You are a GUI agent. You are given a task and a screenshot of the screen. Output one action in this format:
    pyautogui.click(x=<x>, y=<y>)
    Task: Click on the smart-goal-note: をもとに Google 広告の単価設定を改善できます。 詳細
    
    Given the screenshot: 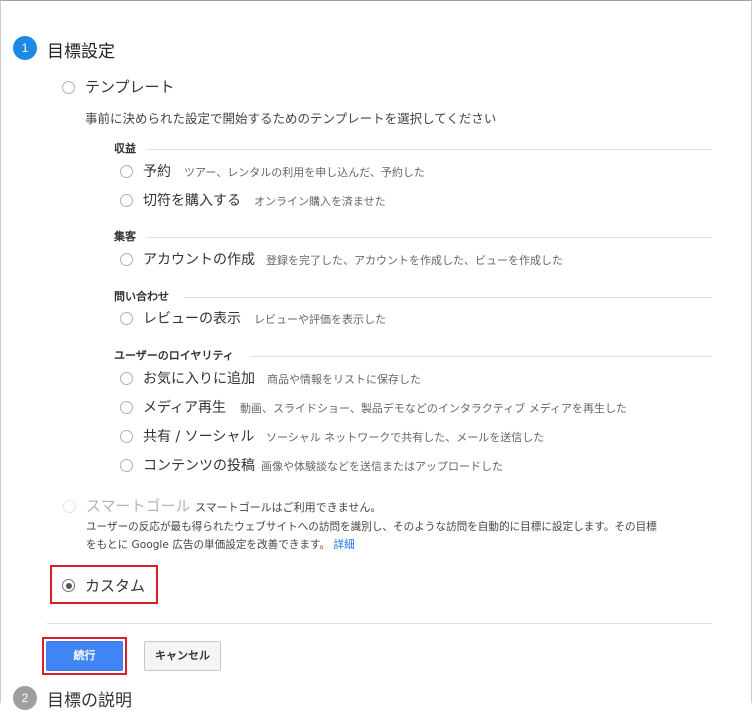 What is the action you would take?
    pyautogui.click(x=220, y=544)
    